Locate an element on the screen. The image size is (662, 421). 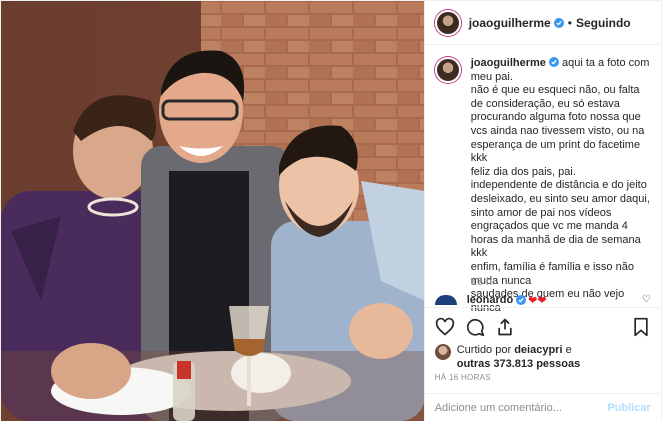
likes-prefix: Curtido por is located at coordinates (484, 350).